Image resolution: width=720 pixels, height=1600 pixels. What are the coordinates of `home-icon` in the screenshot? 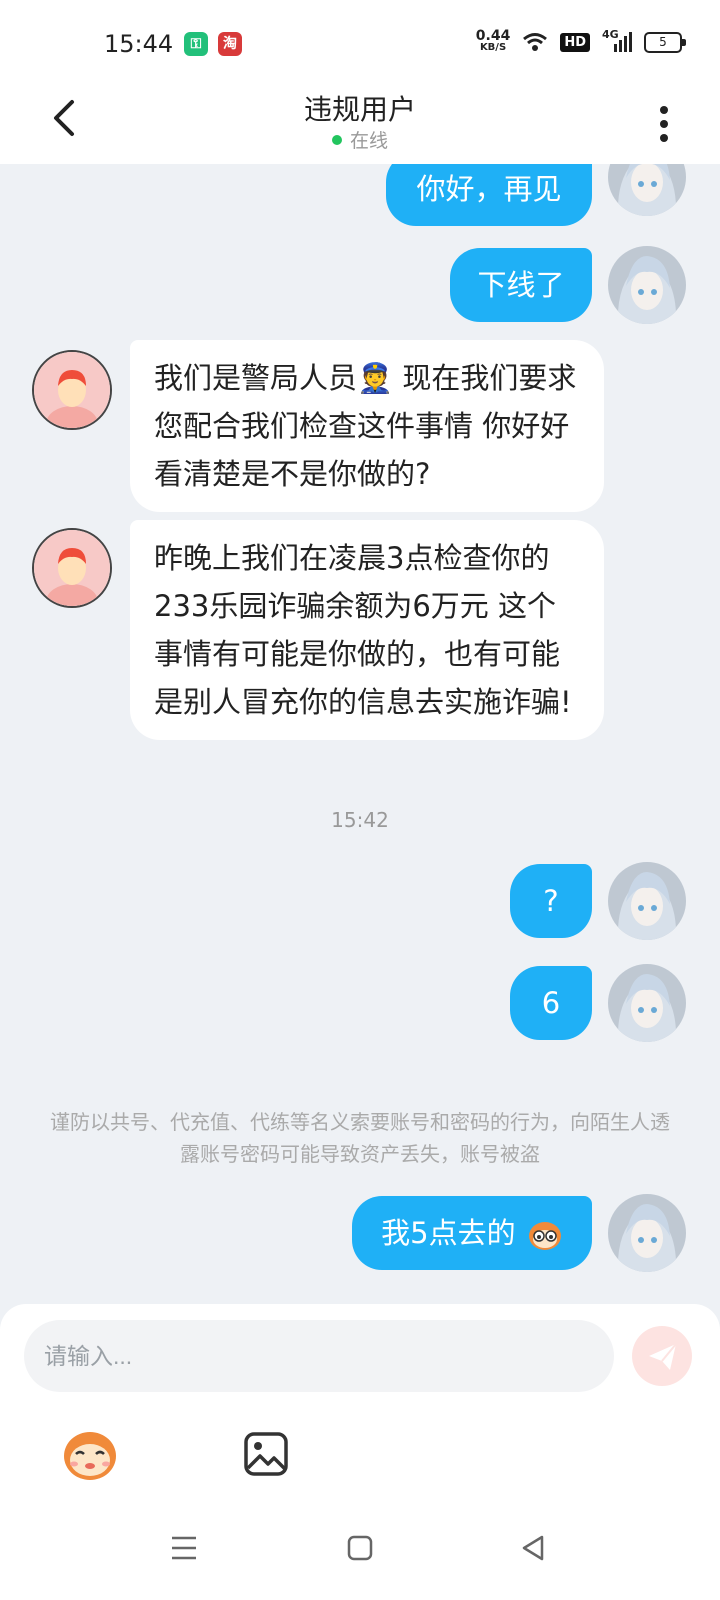 It's located at (360, 1548).